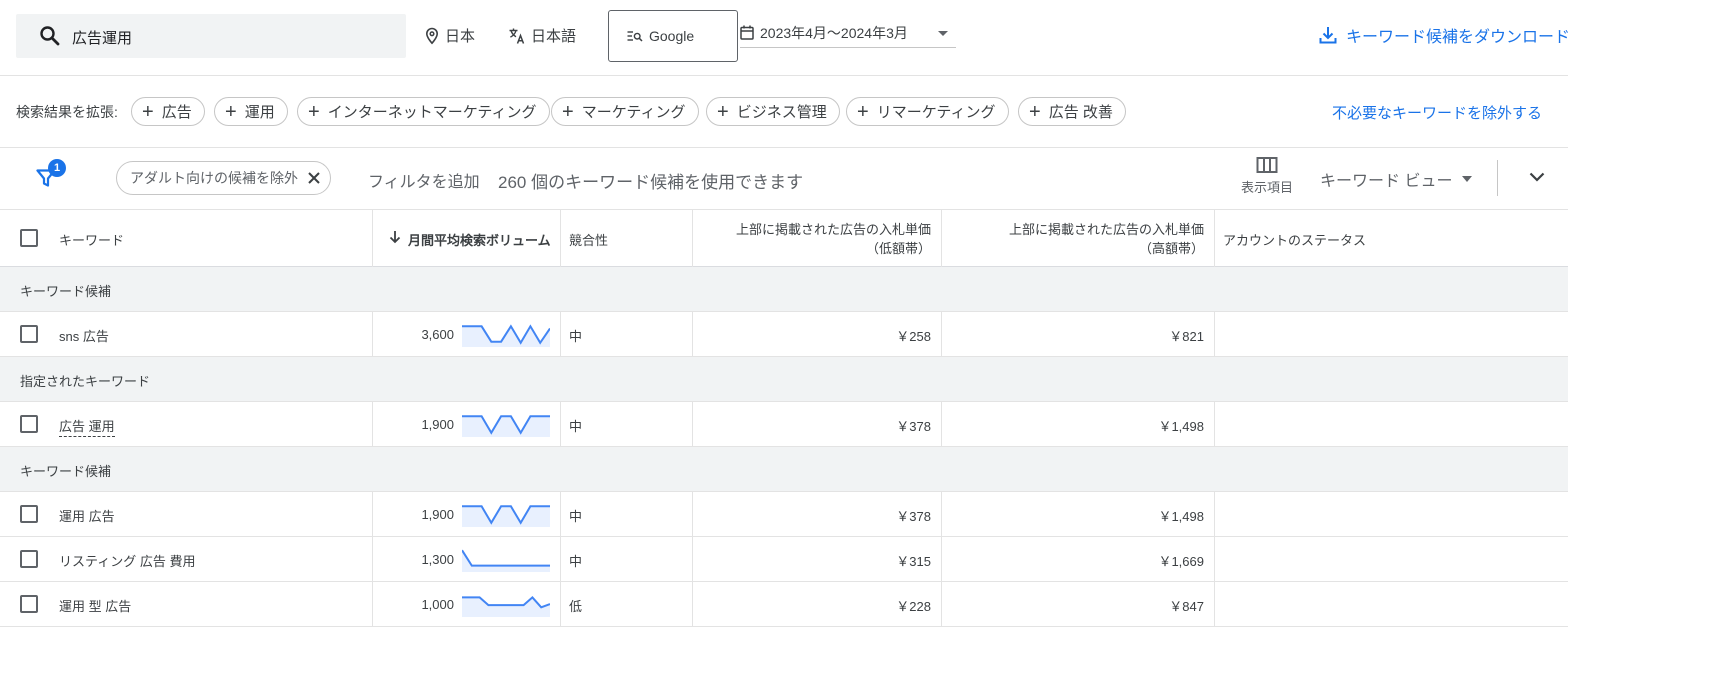  I want to click on table-row: sns 広告 3,600 中 ￥258 ￥821, so click(784, 334).